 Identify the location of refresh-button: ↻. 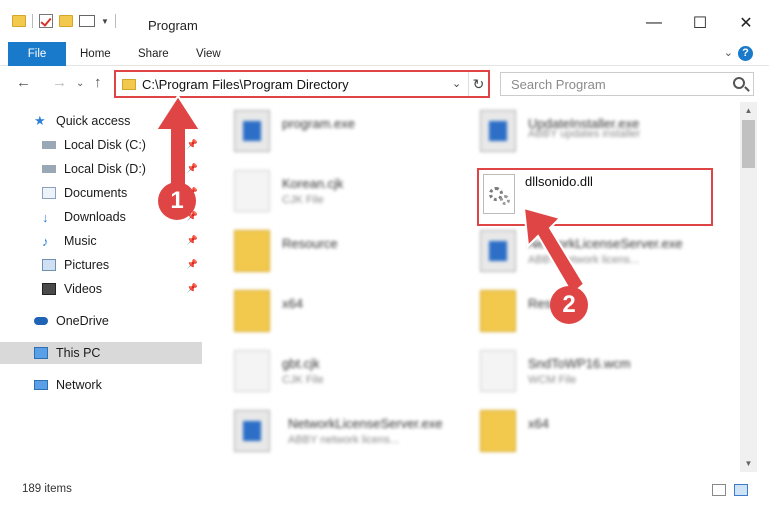
(478, 84).